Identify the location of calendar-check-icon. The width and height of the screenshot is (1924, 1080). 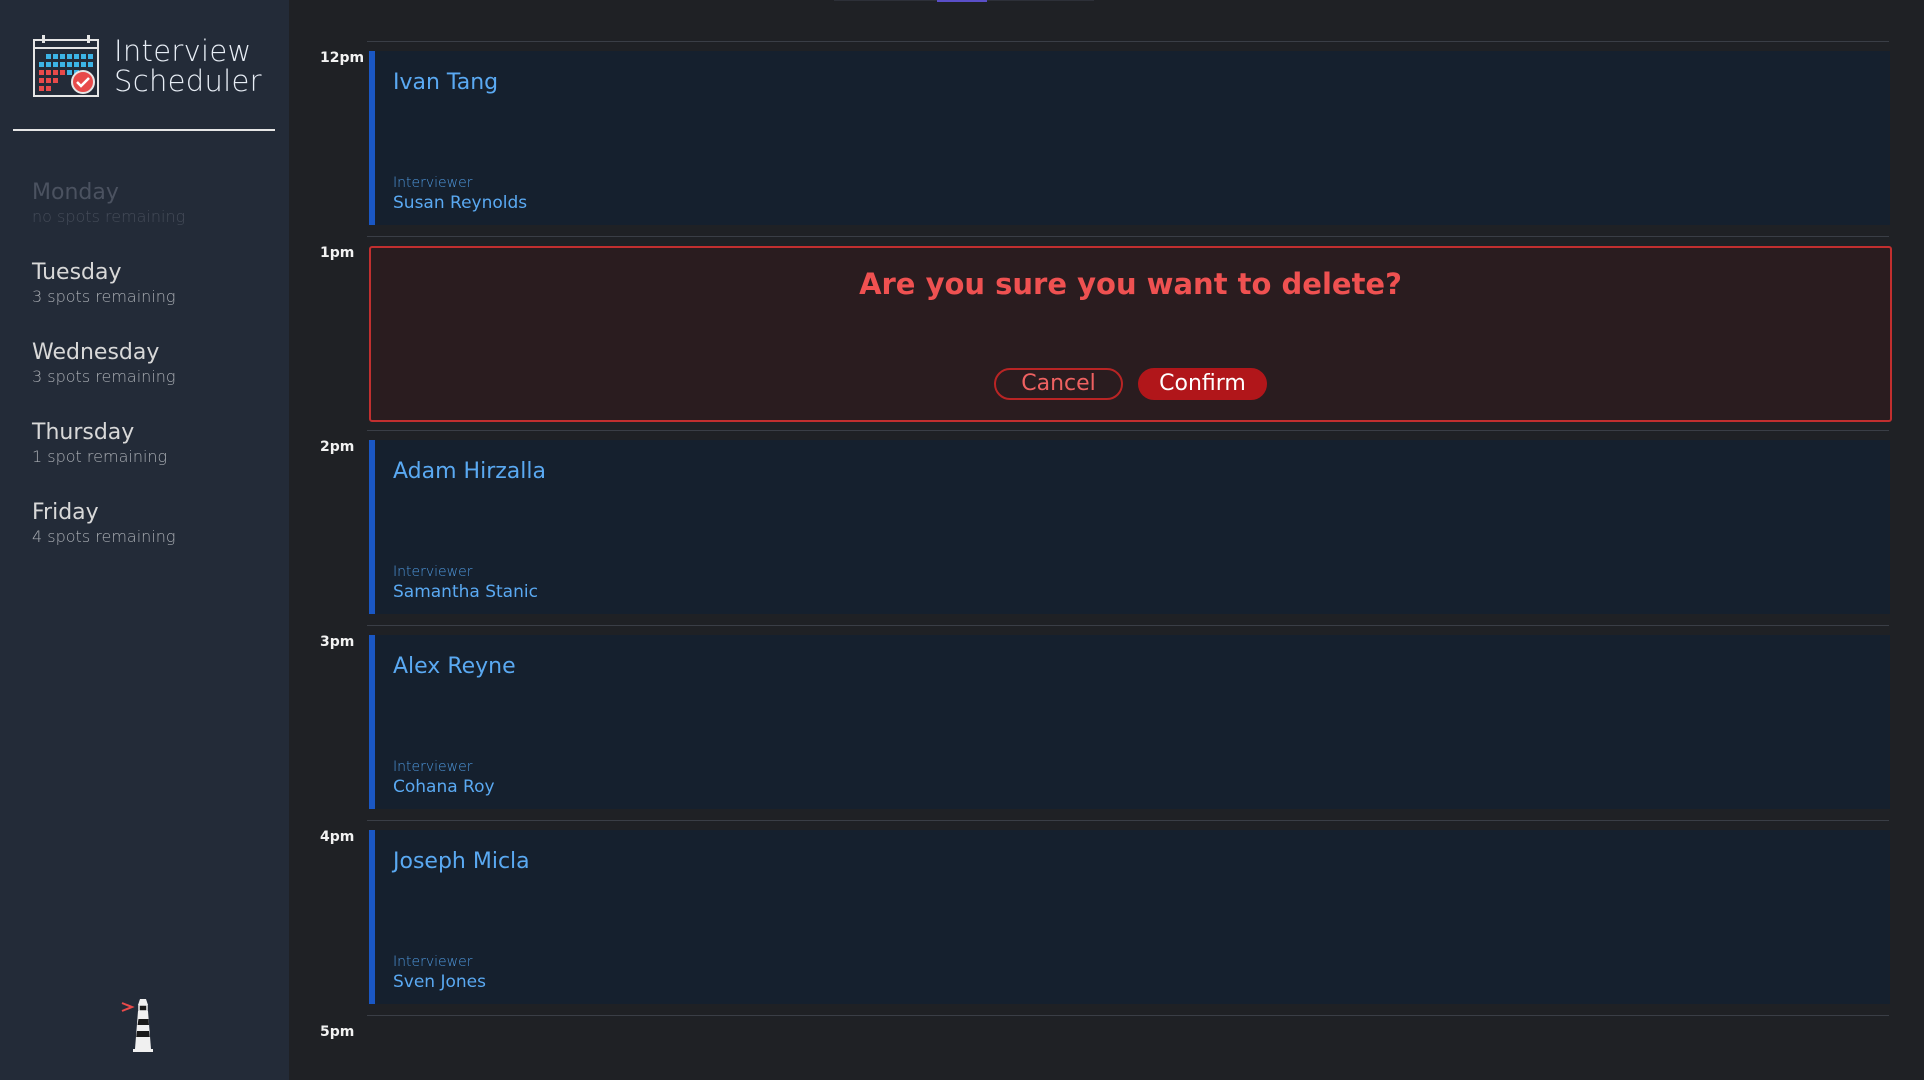
(66, 66).